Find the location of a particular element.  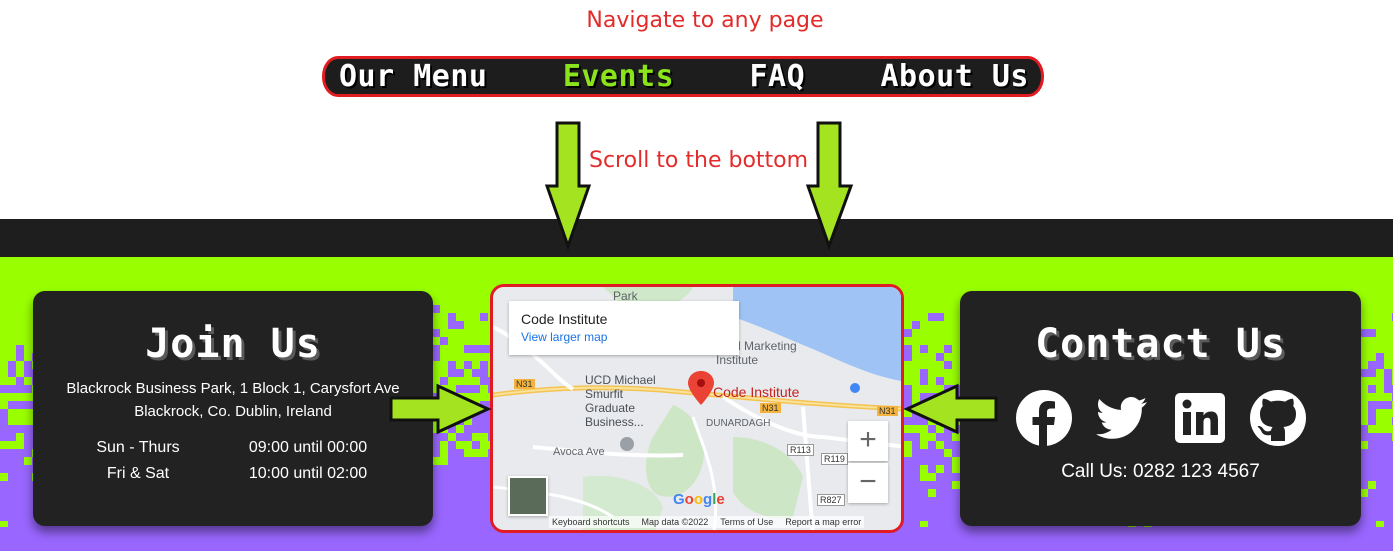

arrow-right is located at coordinates (440, 409).